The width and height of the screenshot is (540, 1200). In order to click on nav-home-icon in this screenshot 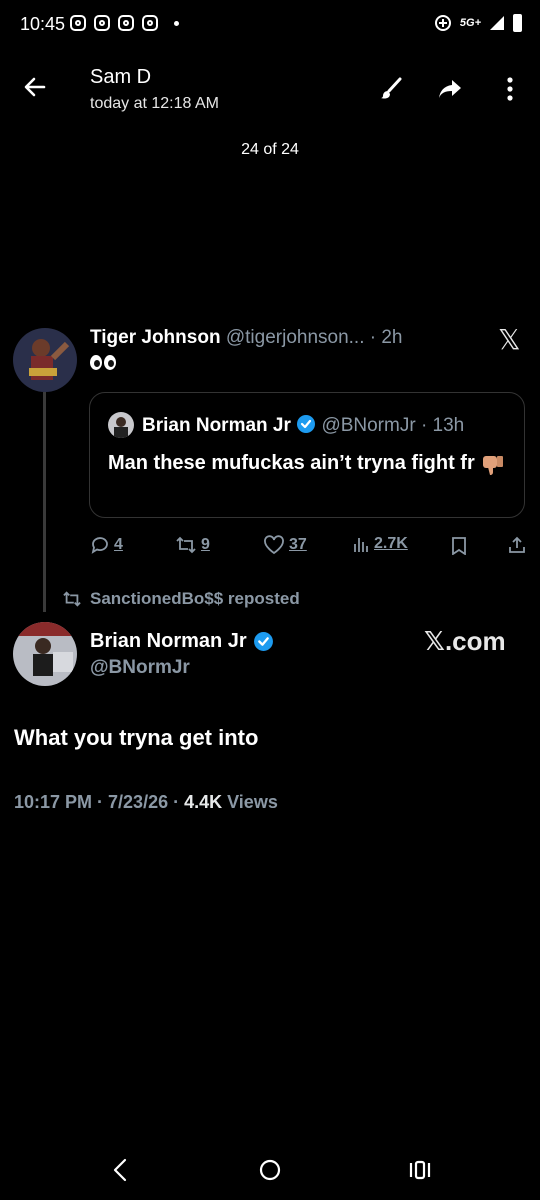, I will do `click(270, 1170)`.